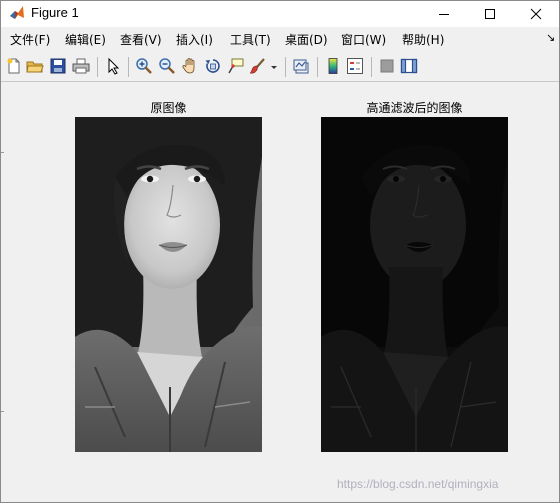  I want to click on print-icon, so click(81, 66).